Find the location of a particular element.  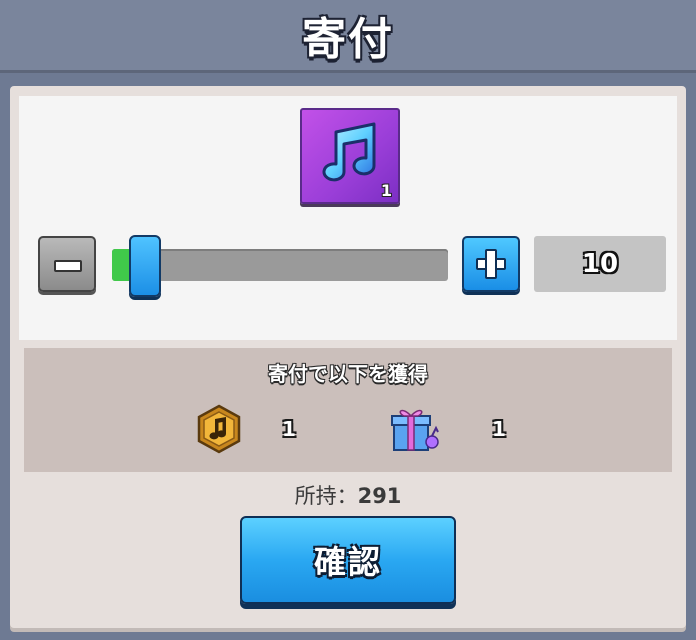

owned-count: 所持：291 is located at coordinates (348, 495).